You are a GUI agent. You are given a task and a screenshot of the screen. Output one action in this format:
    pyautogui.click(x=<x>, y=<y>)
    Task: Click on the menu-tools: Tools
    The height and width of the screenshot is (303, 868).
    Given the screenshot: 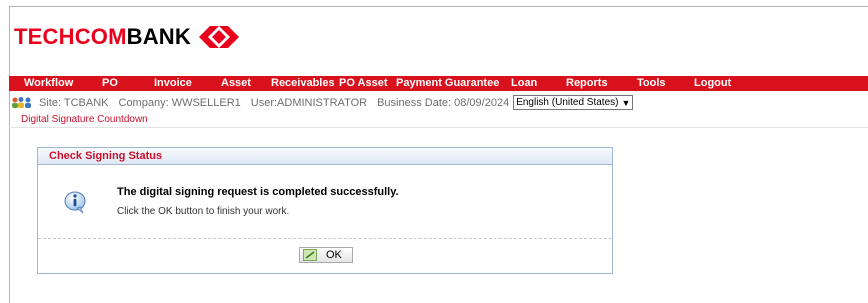 What is the action you would take?
    pyautogui.click(x=651, y=83)
    